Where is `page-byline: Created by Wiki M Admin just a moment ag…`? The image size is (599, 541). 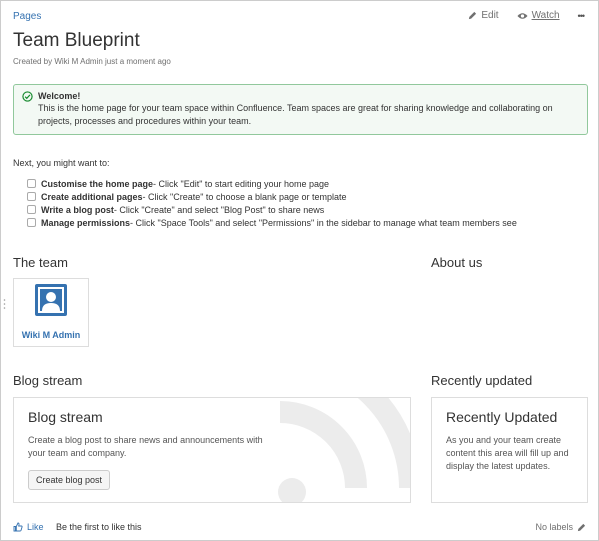
page-byline: Created by Wiki M Admin just a moment ag… is located at coordinates (92, 61).